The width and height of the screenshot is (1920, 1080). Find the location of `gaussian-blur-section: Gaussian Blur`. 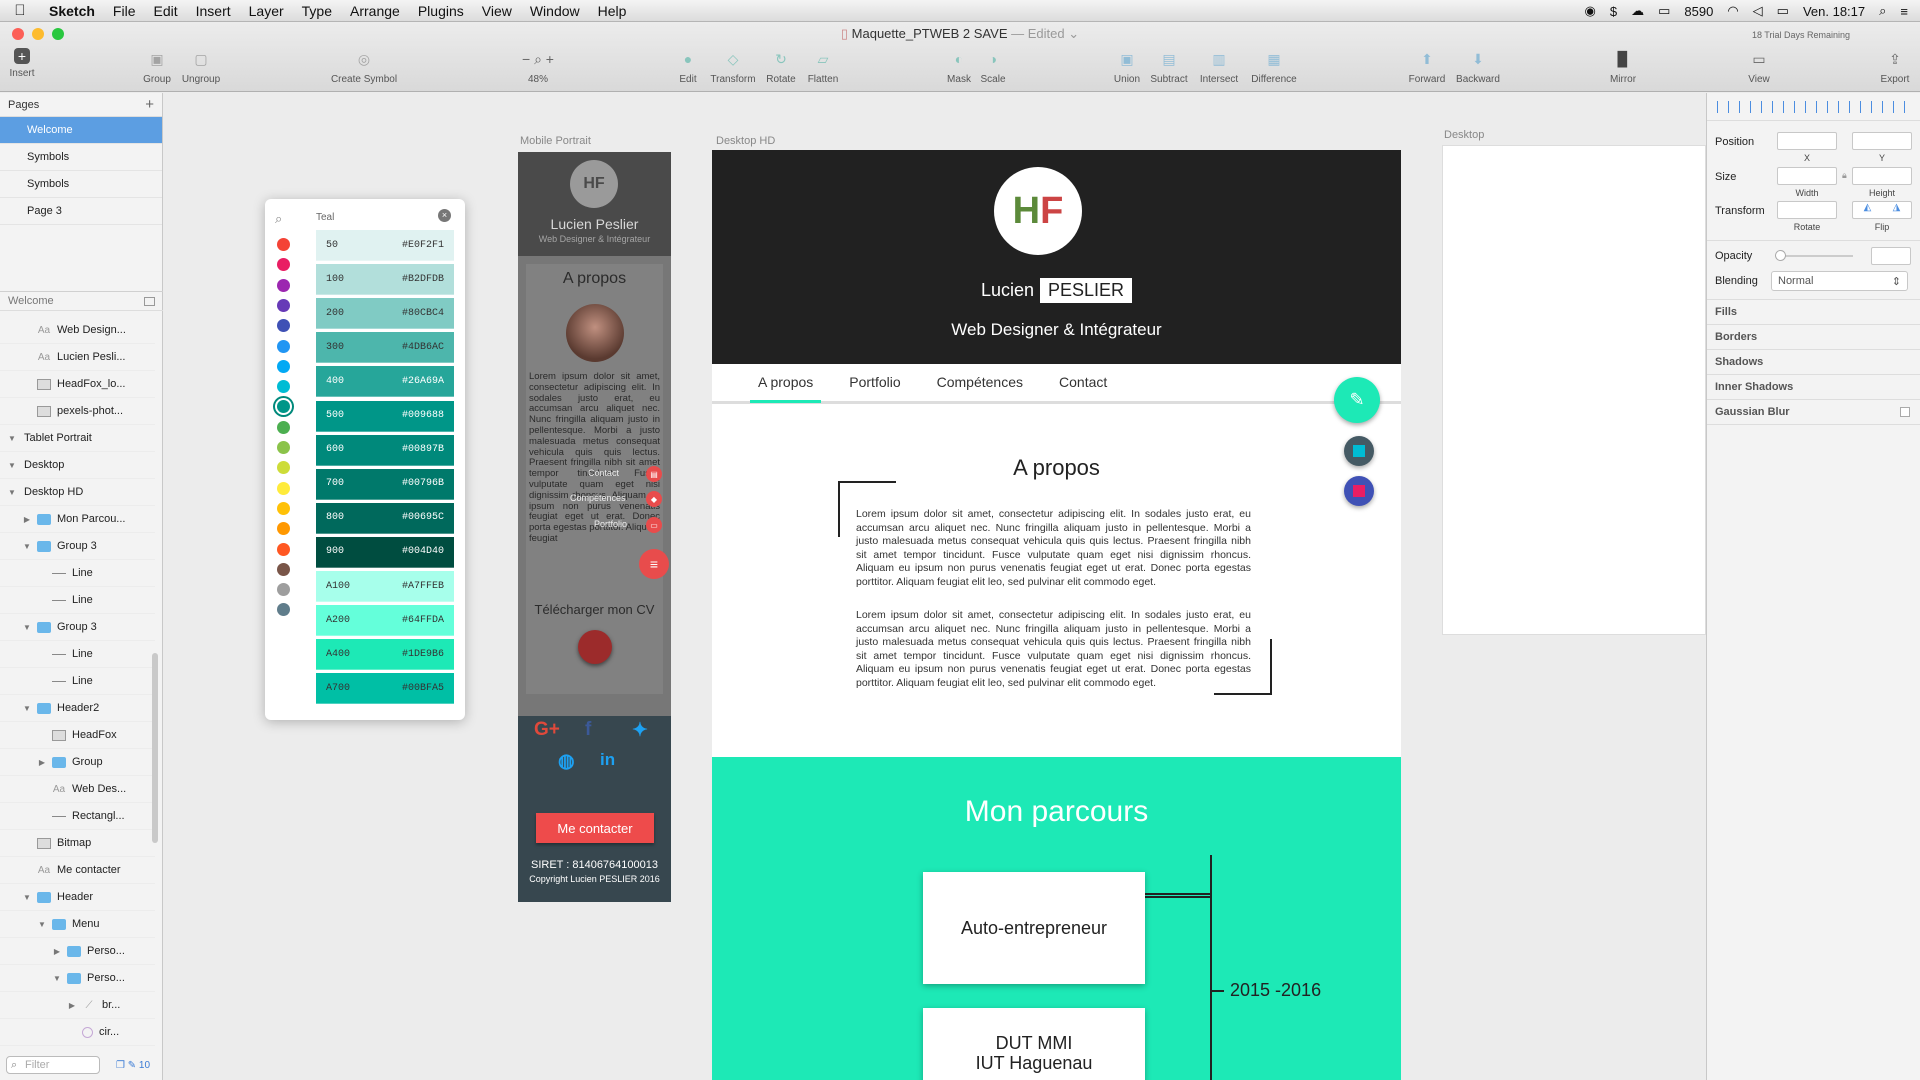

gaussian-blur-section: Gaussian Blur is located at coordinates (1752, 412).